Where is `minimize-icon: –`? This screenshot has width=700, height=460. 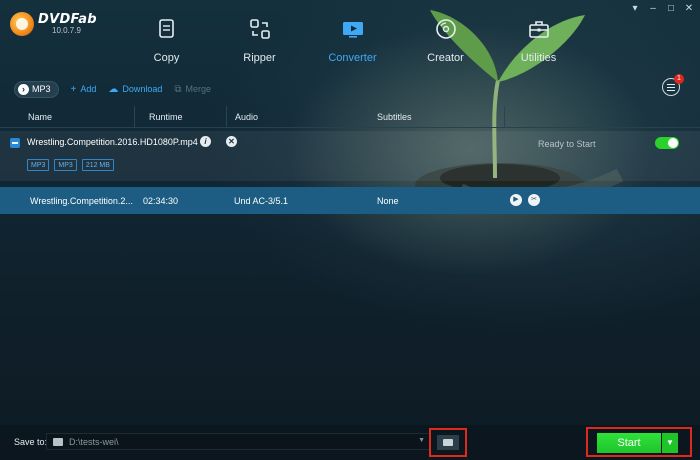
minimize-icon: – is located at coordinates (653, 9).